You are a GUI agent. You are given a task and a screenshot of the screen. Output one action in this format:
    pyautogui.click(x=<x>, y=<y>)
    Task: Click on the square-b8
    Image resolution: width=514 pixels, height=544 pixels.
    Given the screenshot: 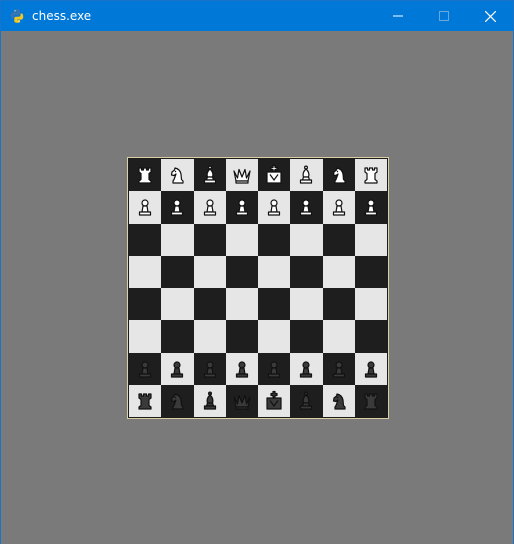 What is the action you would take?
    pyautogui.click(x=177, y=175)
    